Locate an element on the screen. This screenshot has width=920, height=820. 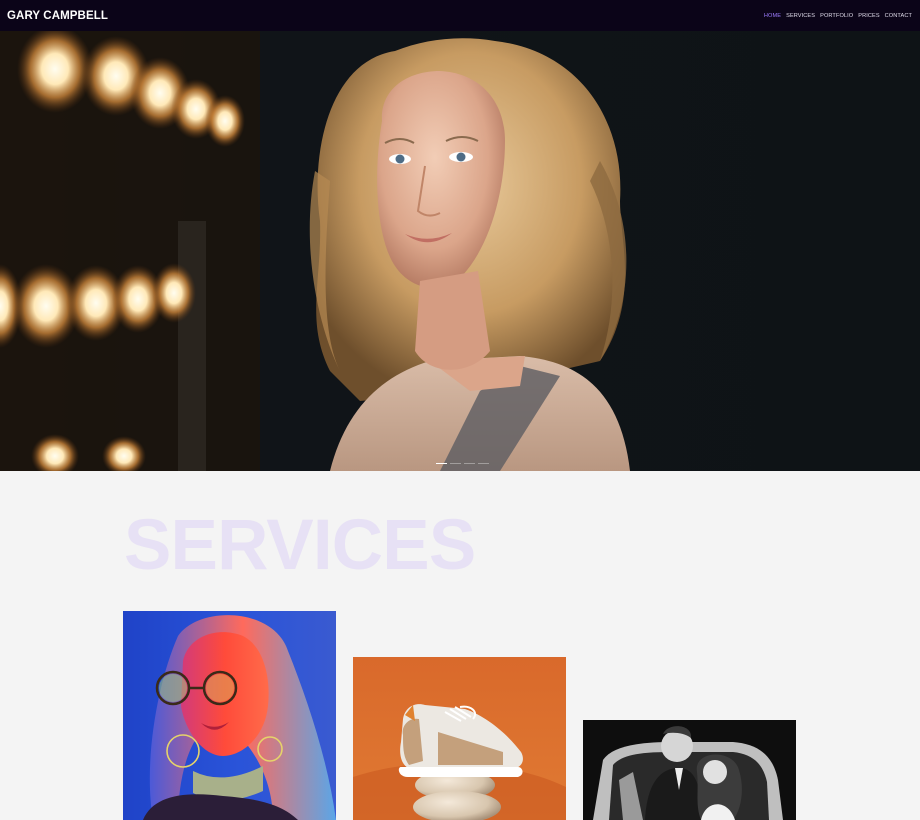
sneaker-product-photo is located at coordinates (459, 738).